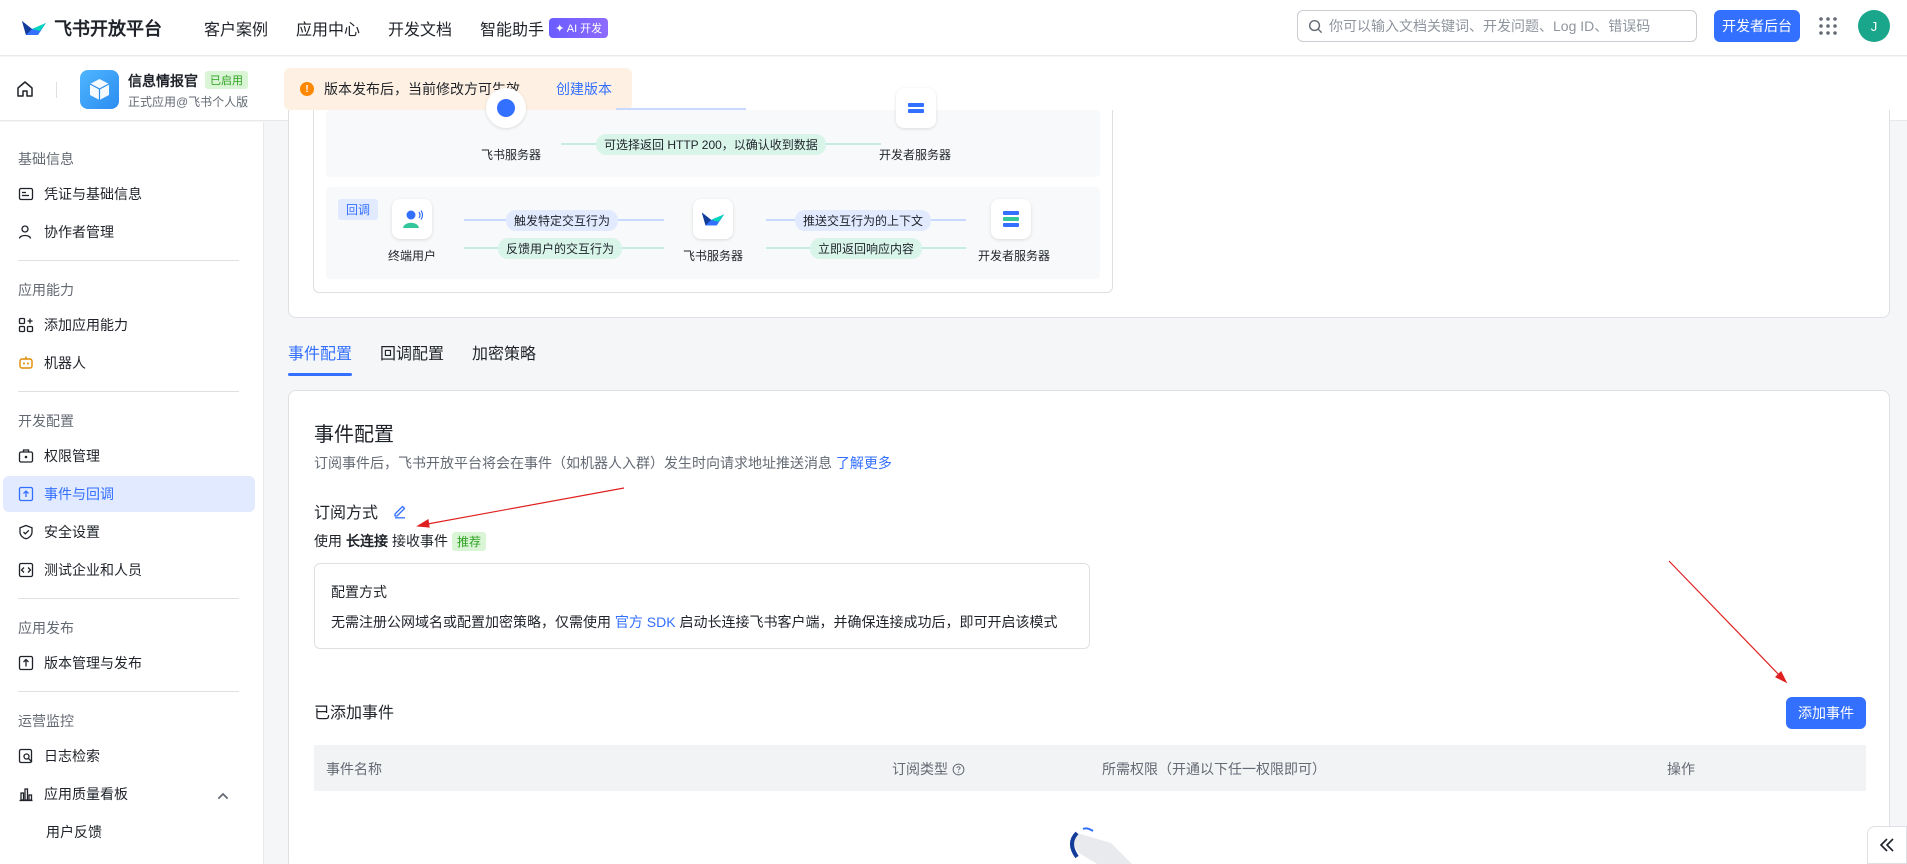 This screenshot has width=1907, height=864. Describe the element at coordinates (129, 832) in the screenshot. I see `sidebar-item-user-feedback: 用户反馈` at that location.